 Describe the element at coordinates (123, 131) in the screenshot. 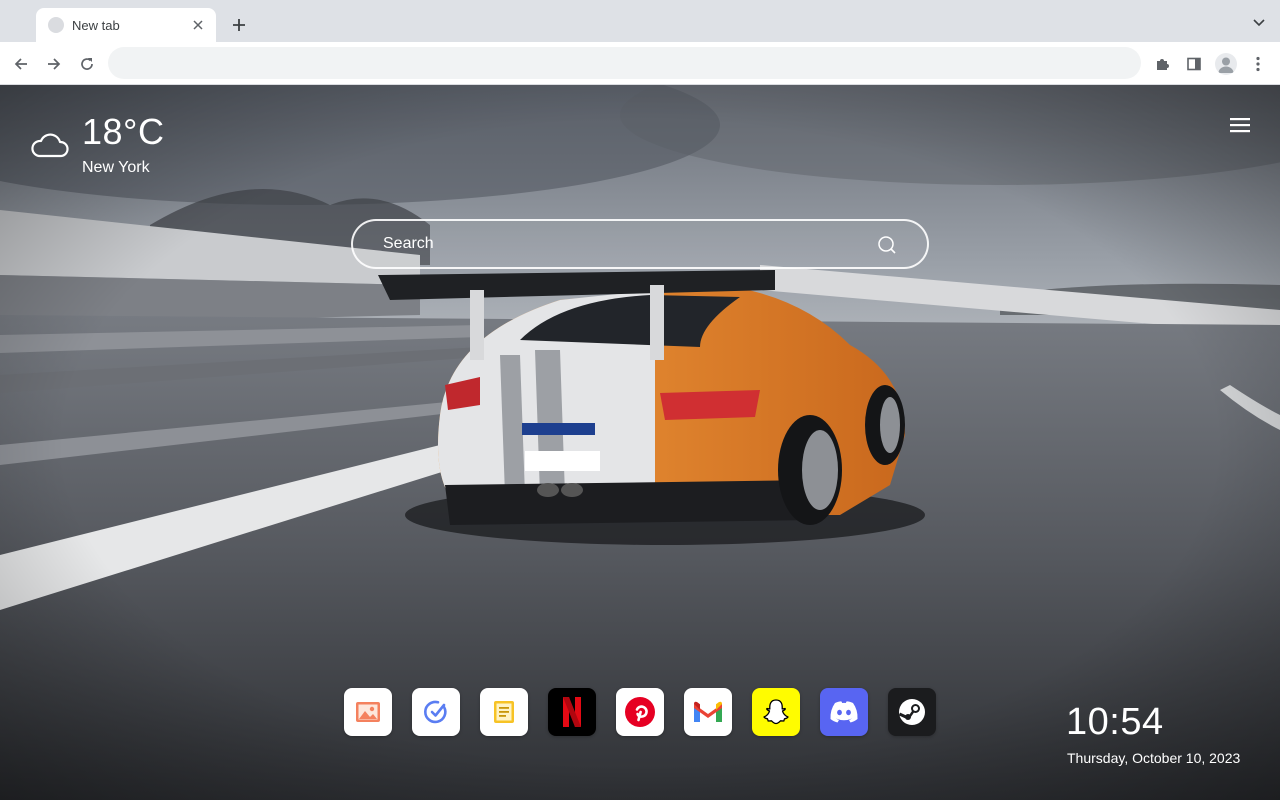

I see `temperature: 18°C` at that location.